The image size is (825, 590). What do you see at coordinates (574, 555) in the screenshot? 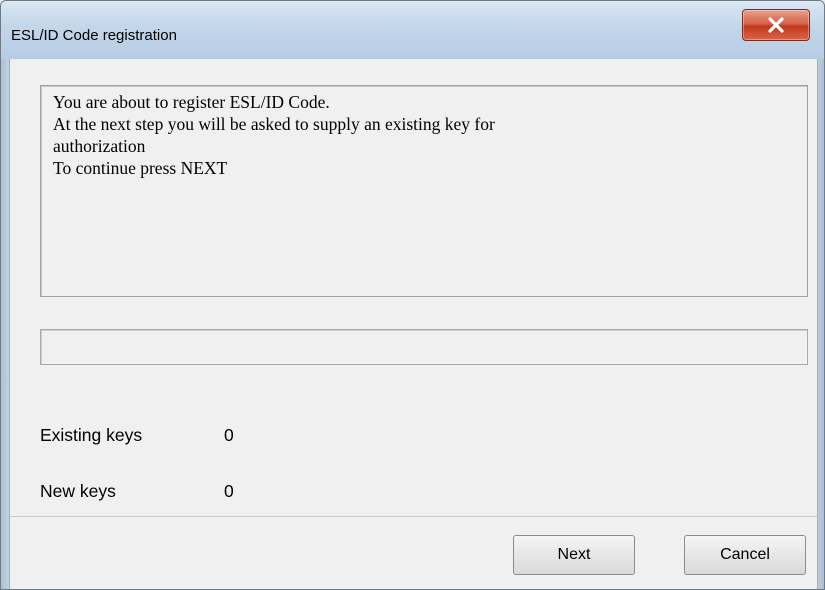
I see `next-button: Next` at bounding box center [574, 555].